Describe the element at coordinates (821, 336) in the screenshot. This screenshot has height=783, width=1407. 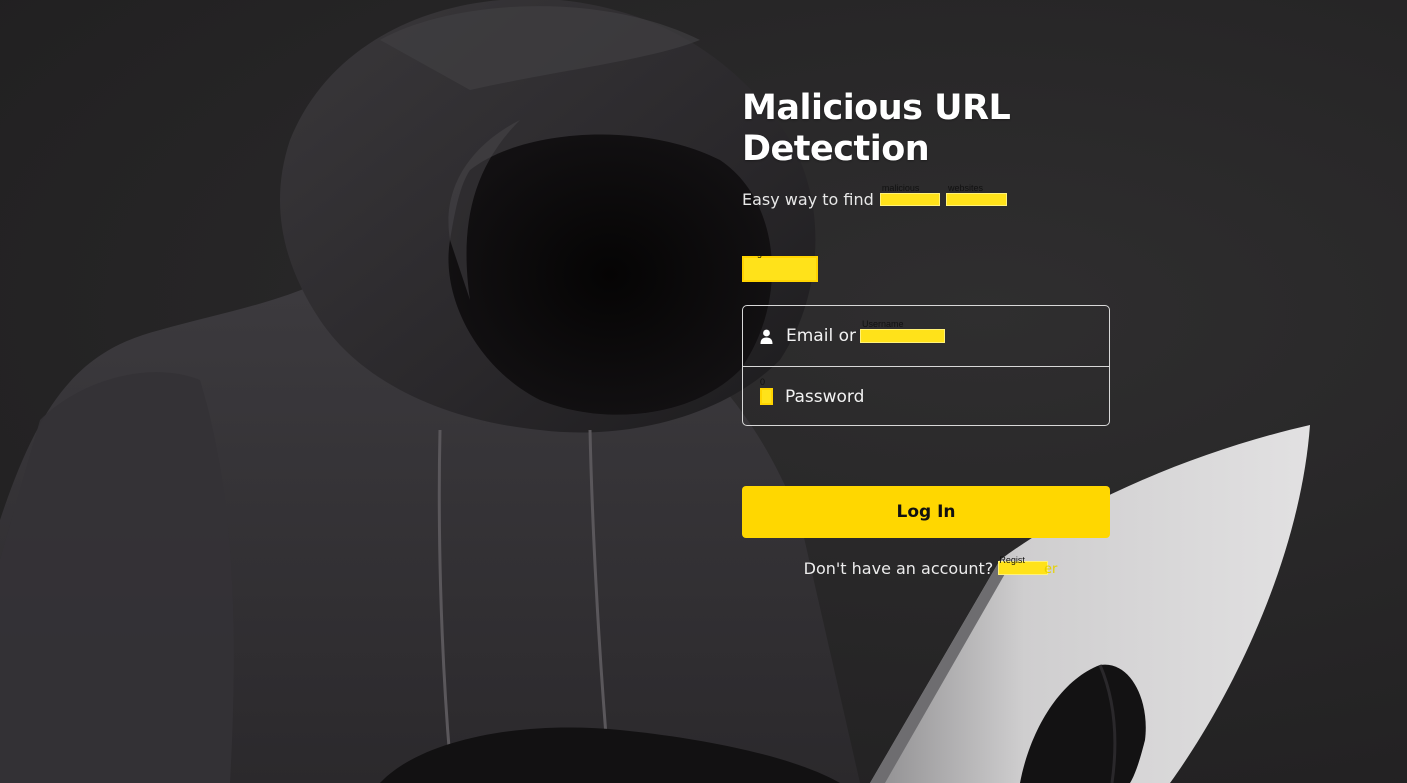
I see `email-placeholder-prefix: Email or` at that location.